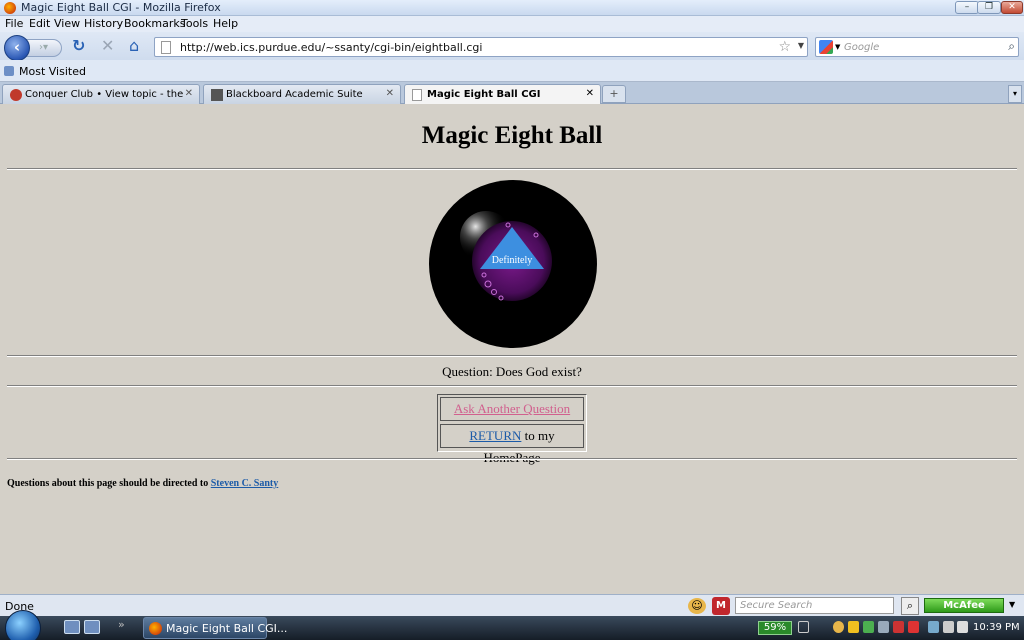  I want to click on tray-network-icon, so click(883, 627).